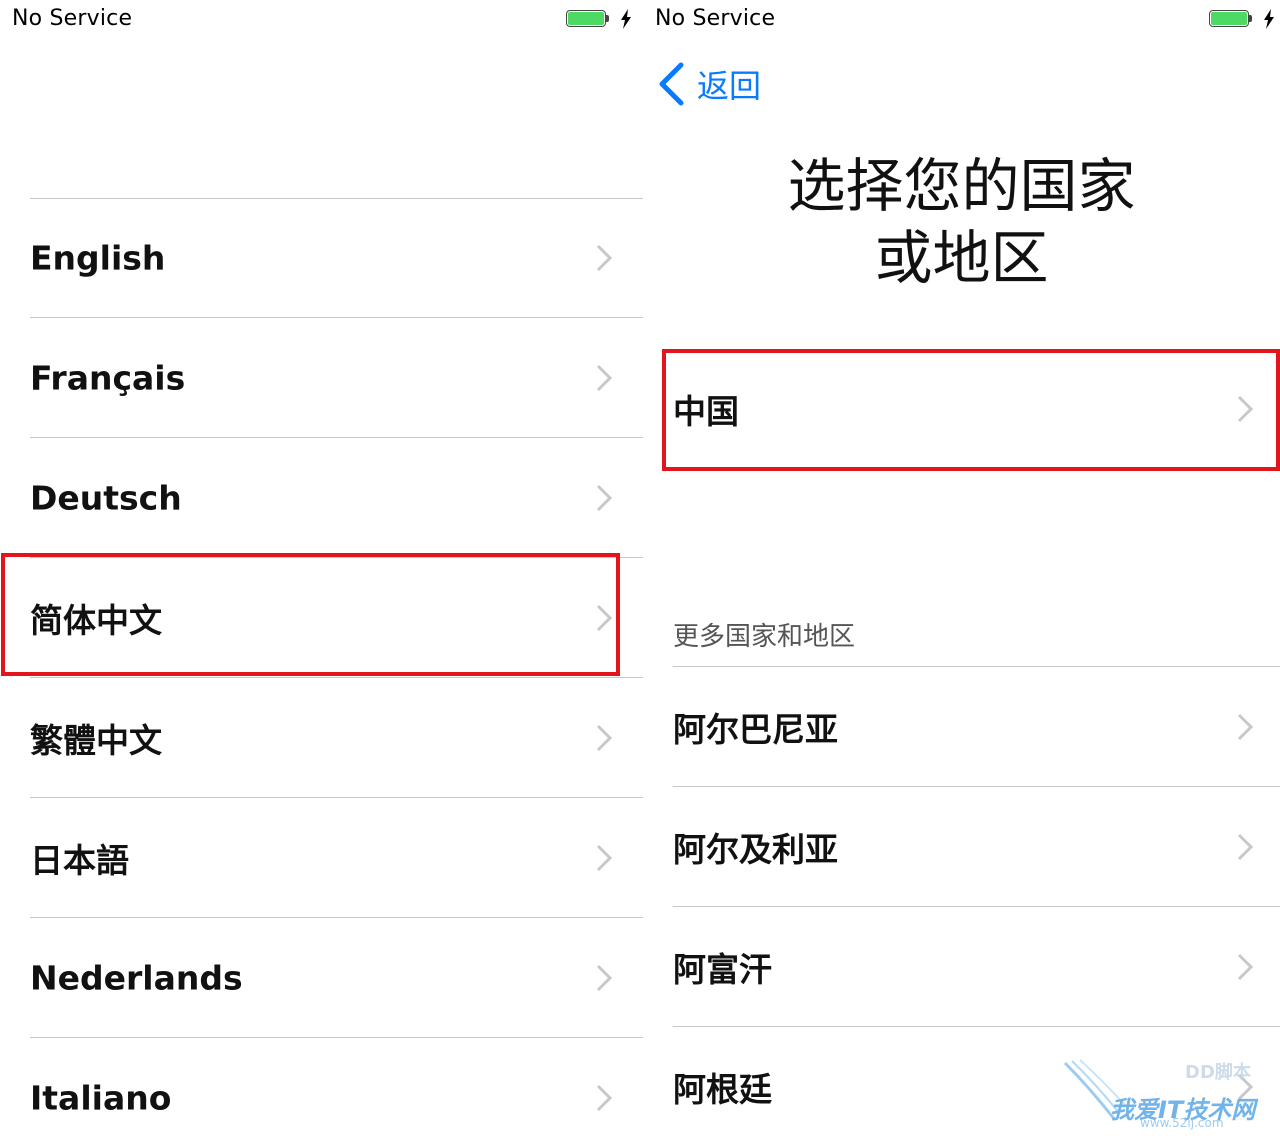  Describe the element at coordinates (335, 857) in the screenshot. I see `language-row-japanese: 日本語` at that location.